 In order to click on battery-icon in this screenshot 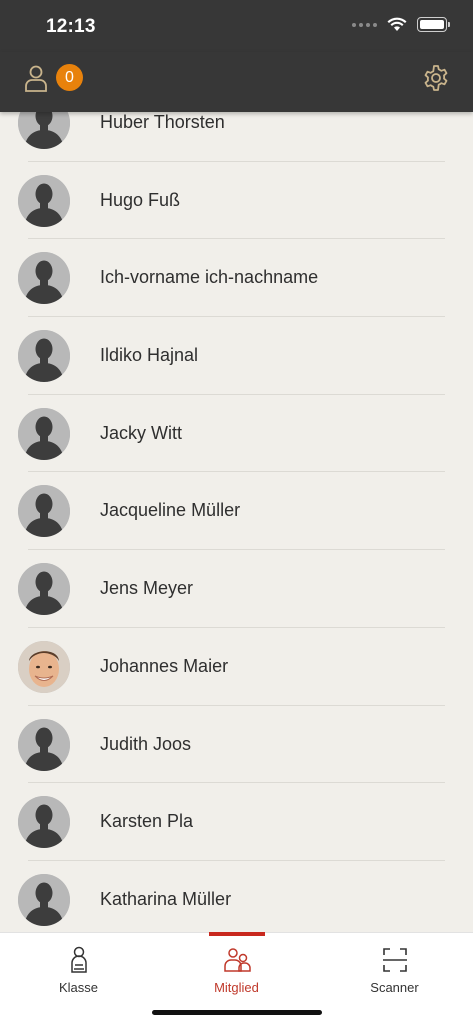, I will do `click(433, 24)`.